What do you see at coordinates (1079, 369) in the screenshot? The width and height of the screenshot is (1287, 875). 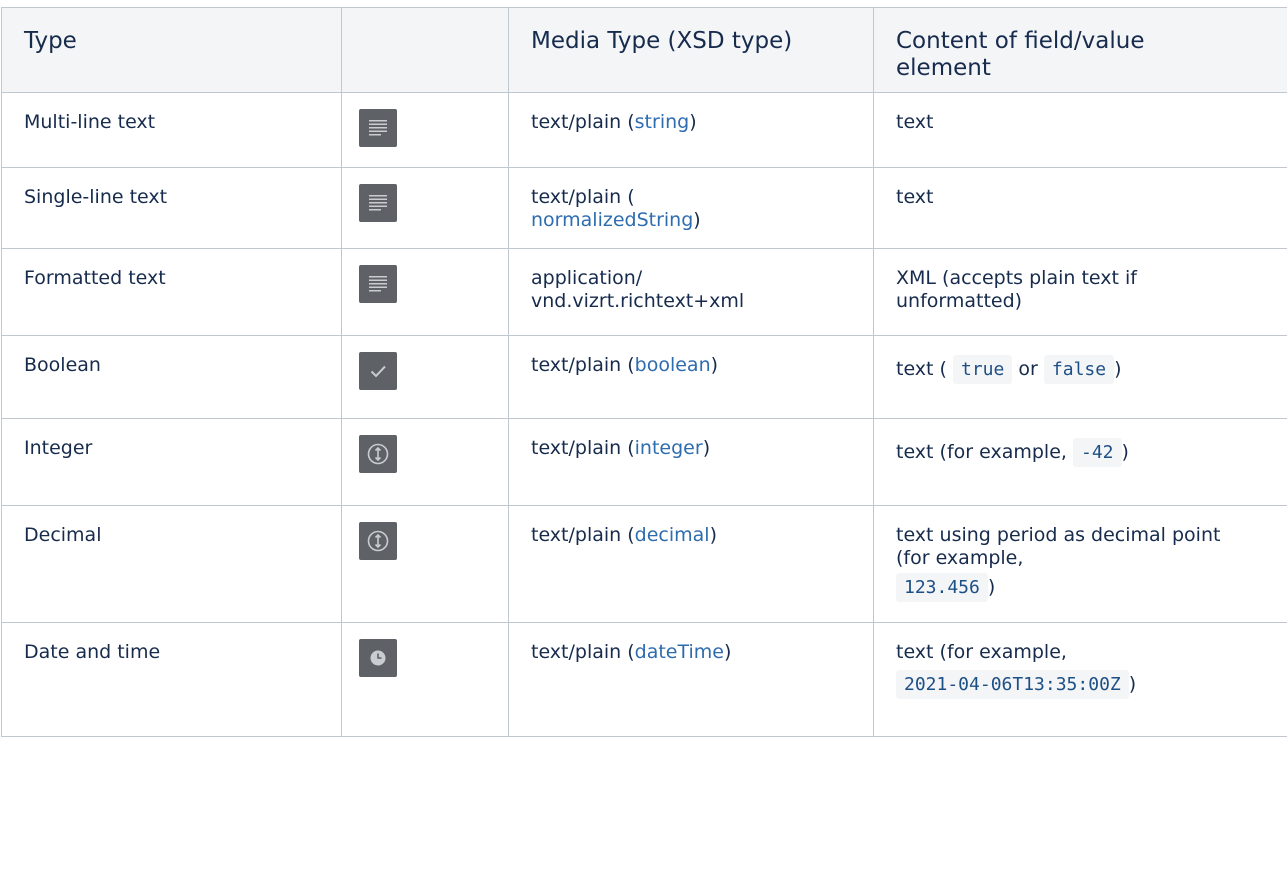 I see `code-value: false` at bounding box center [1079, 369].